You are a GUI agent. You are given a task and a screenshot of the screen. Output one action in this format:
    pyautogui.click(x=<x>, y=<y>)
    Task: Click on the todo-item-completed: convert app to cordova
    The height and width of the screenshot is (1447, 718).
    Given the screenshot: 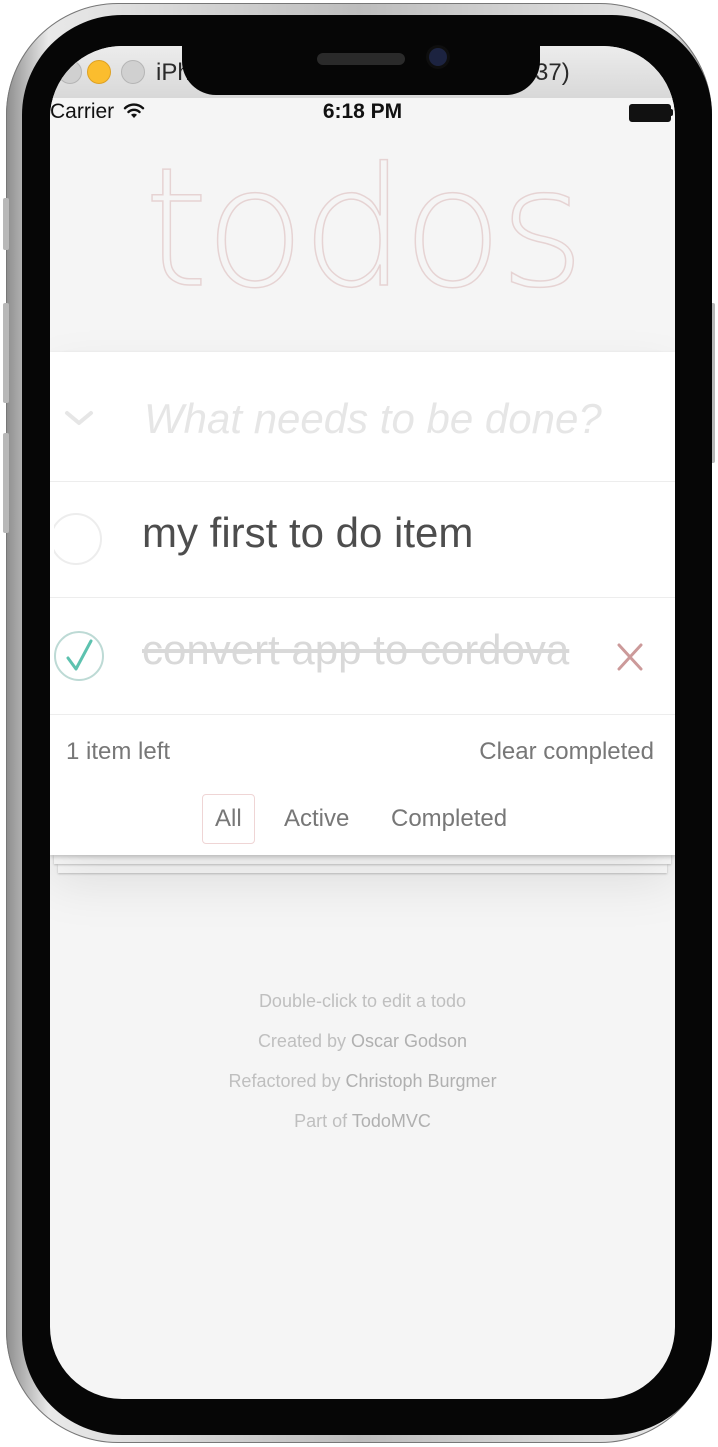 What is the action you would take?
    pyautogui.click(x=362, y=656)
    